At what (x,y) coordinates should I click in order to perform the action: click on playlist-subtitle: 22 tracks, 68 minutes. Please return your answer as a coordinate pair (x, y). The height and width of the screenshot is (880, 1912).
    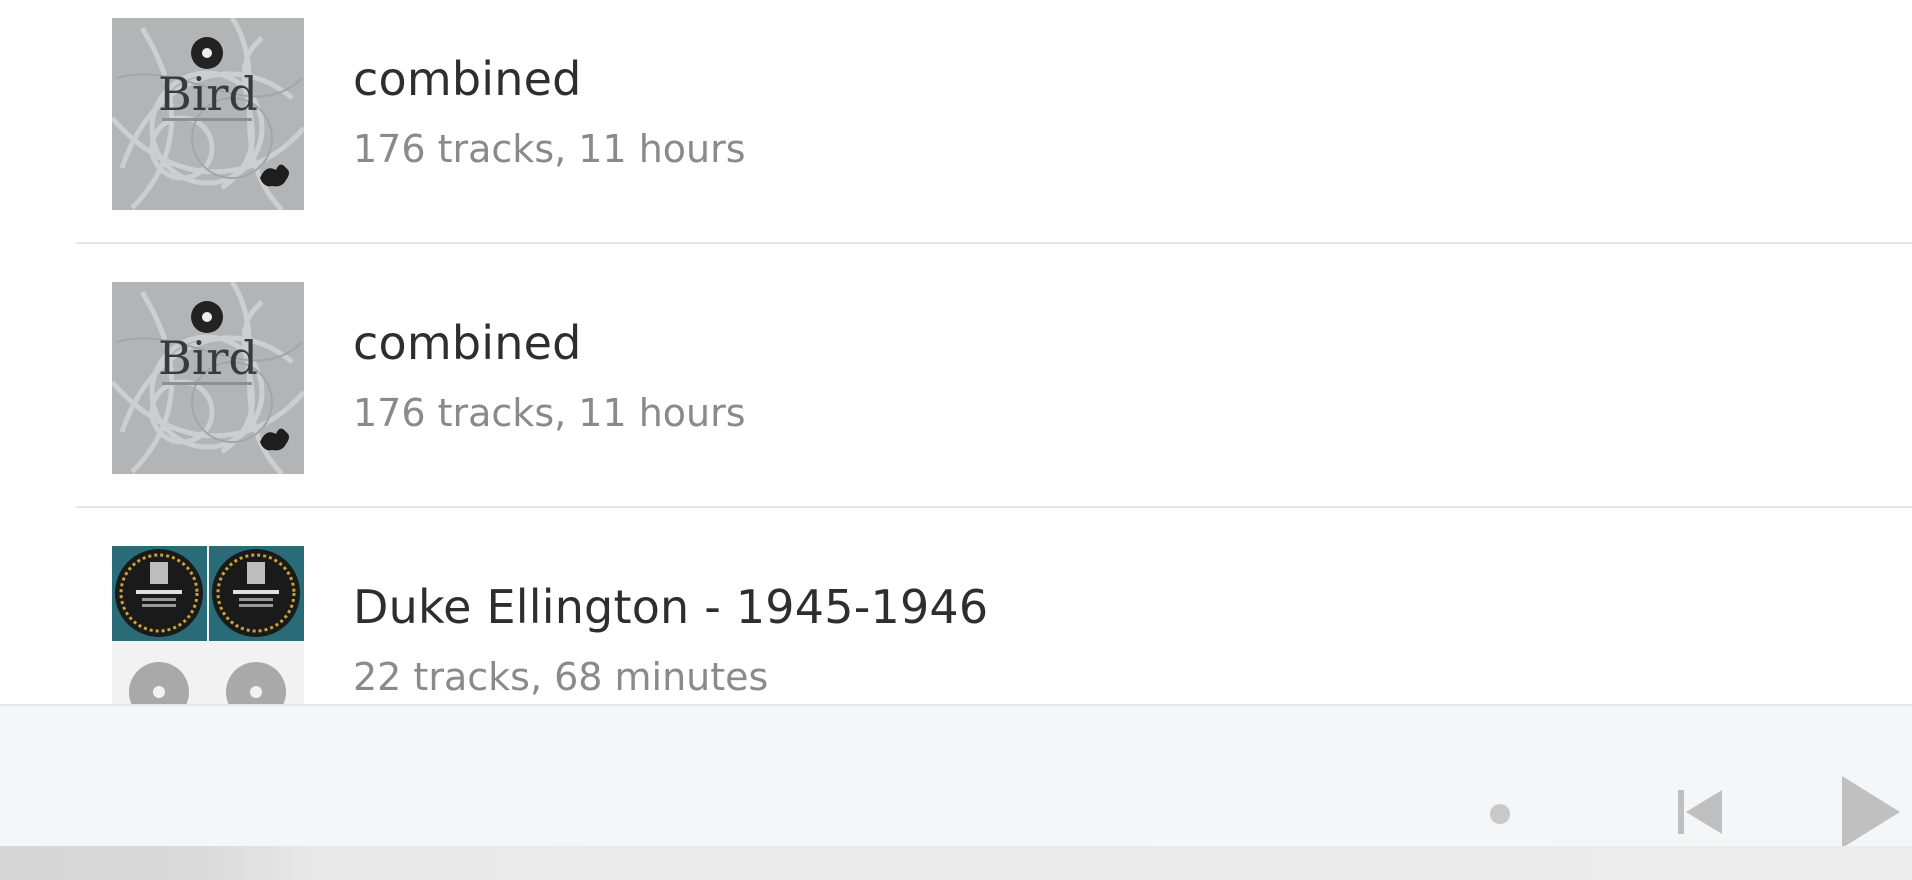
    Looking at the image, I should click on (561, 677).